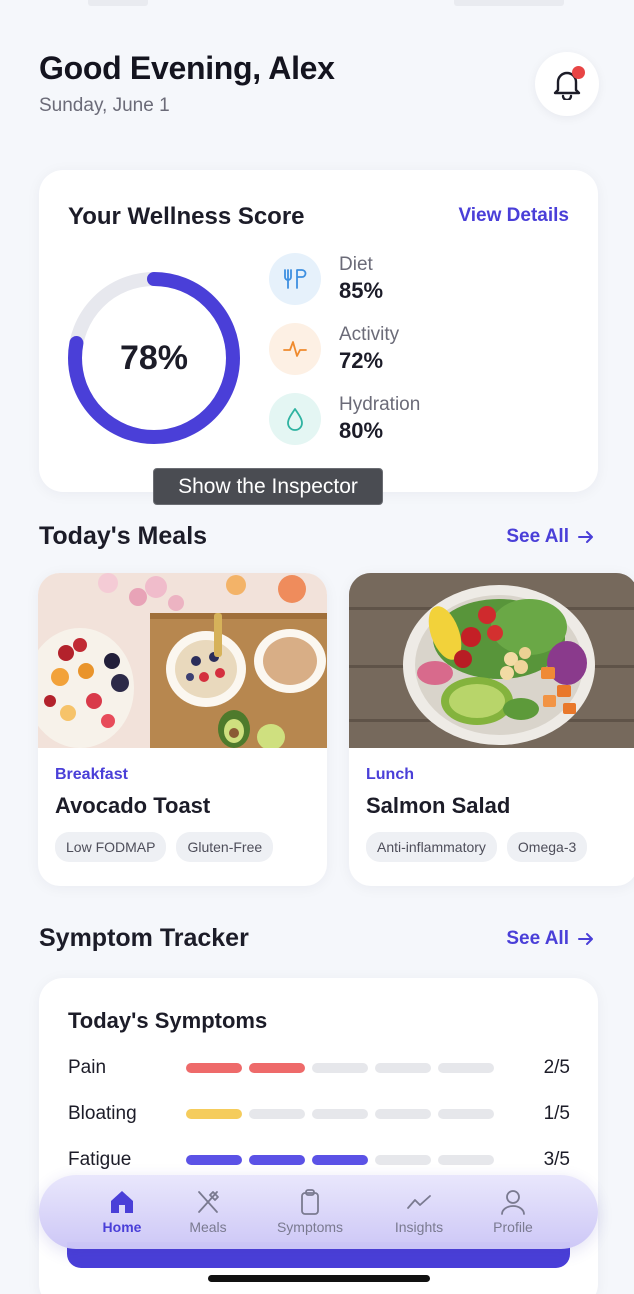  Describe the element at coordinates (208, 1202) in the screenshot. I see `utensils-icon` at that location.